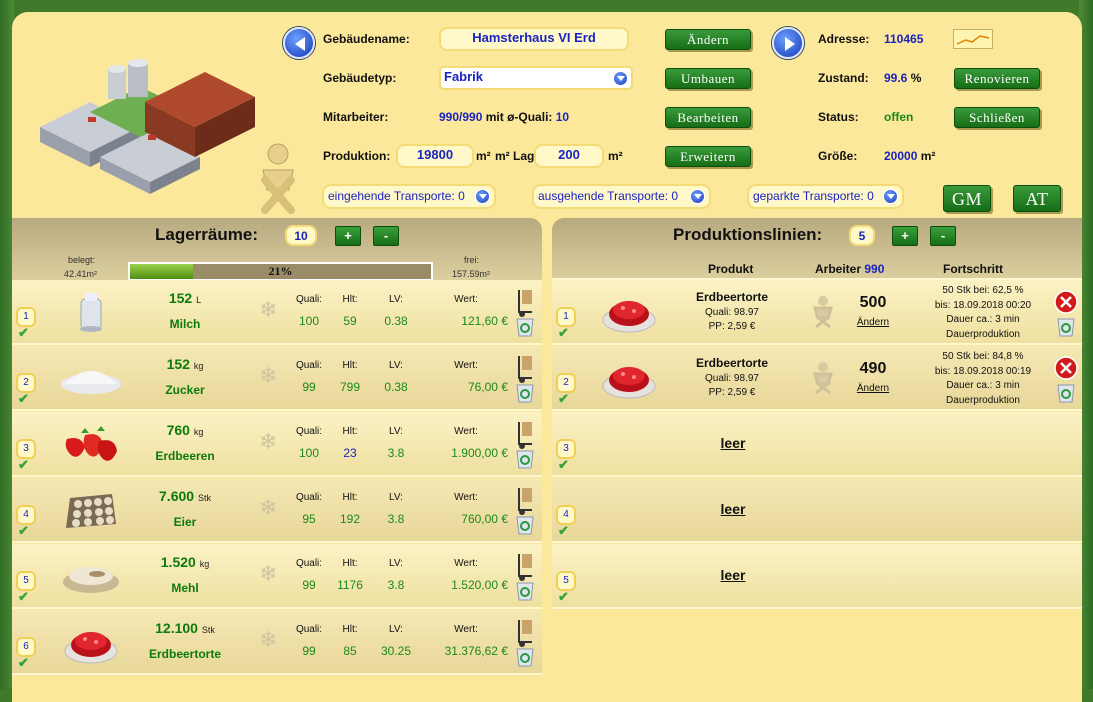 This screenshot has width=1093, height=702. Describe the element at coordinates (748, 234) in the screenshot. I see `production-title: Produktionslinien:` at that location.